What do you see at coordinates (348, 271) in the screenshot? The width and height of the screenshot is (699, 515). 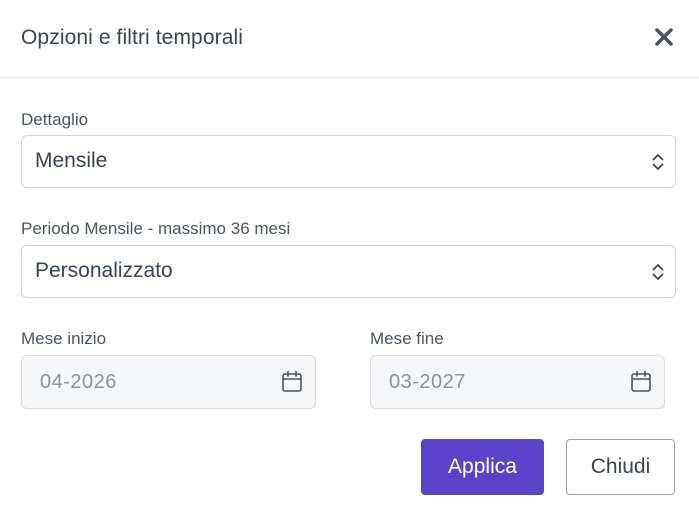 I see `periodo-select: Personalizzato` at bounding box center [348, 271].